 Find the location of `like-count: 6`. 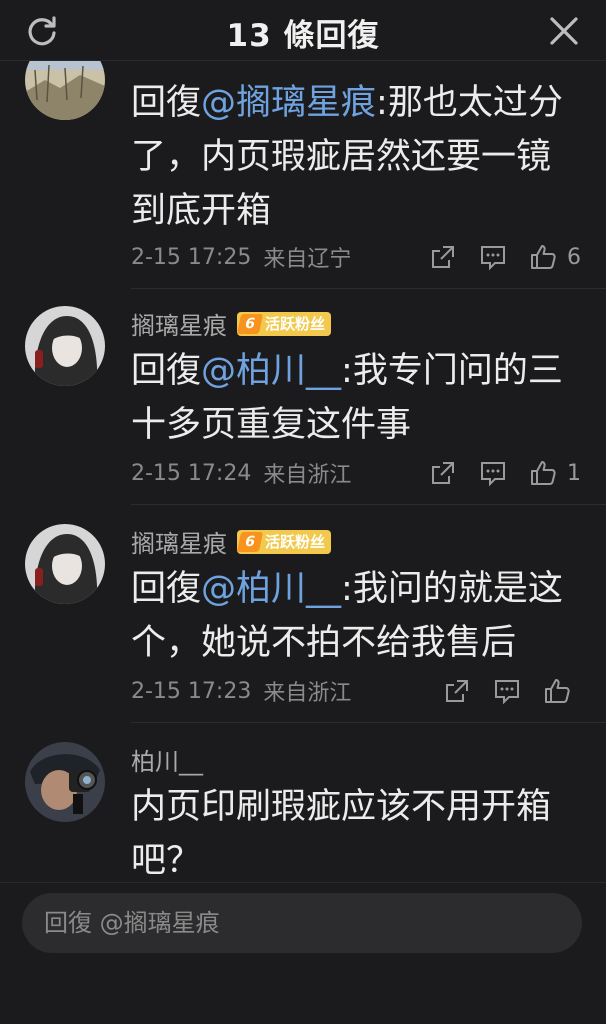

like-count: 6 is located at coordinates (574, 257).